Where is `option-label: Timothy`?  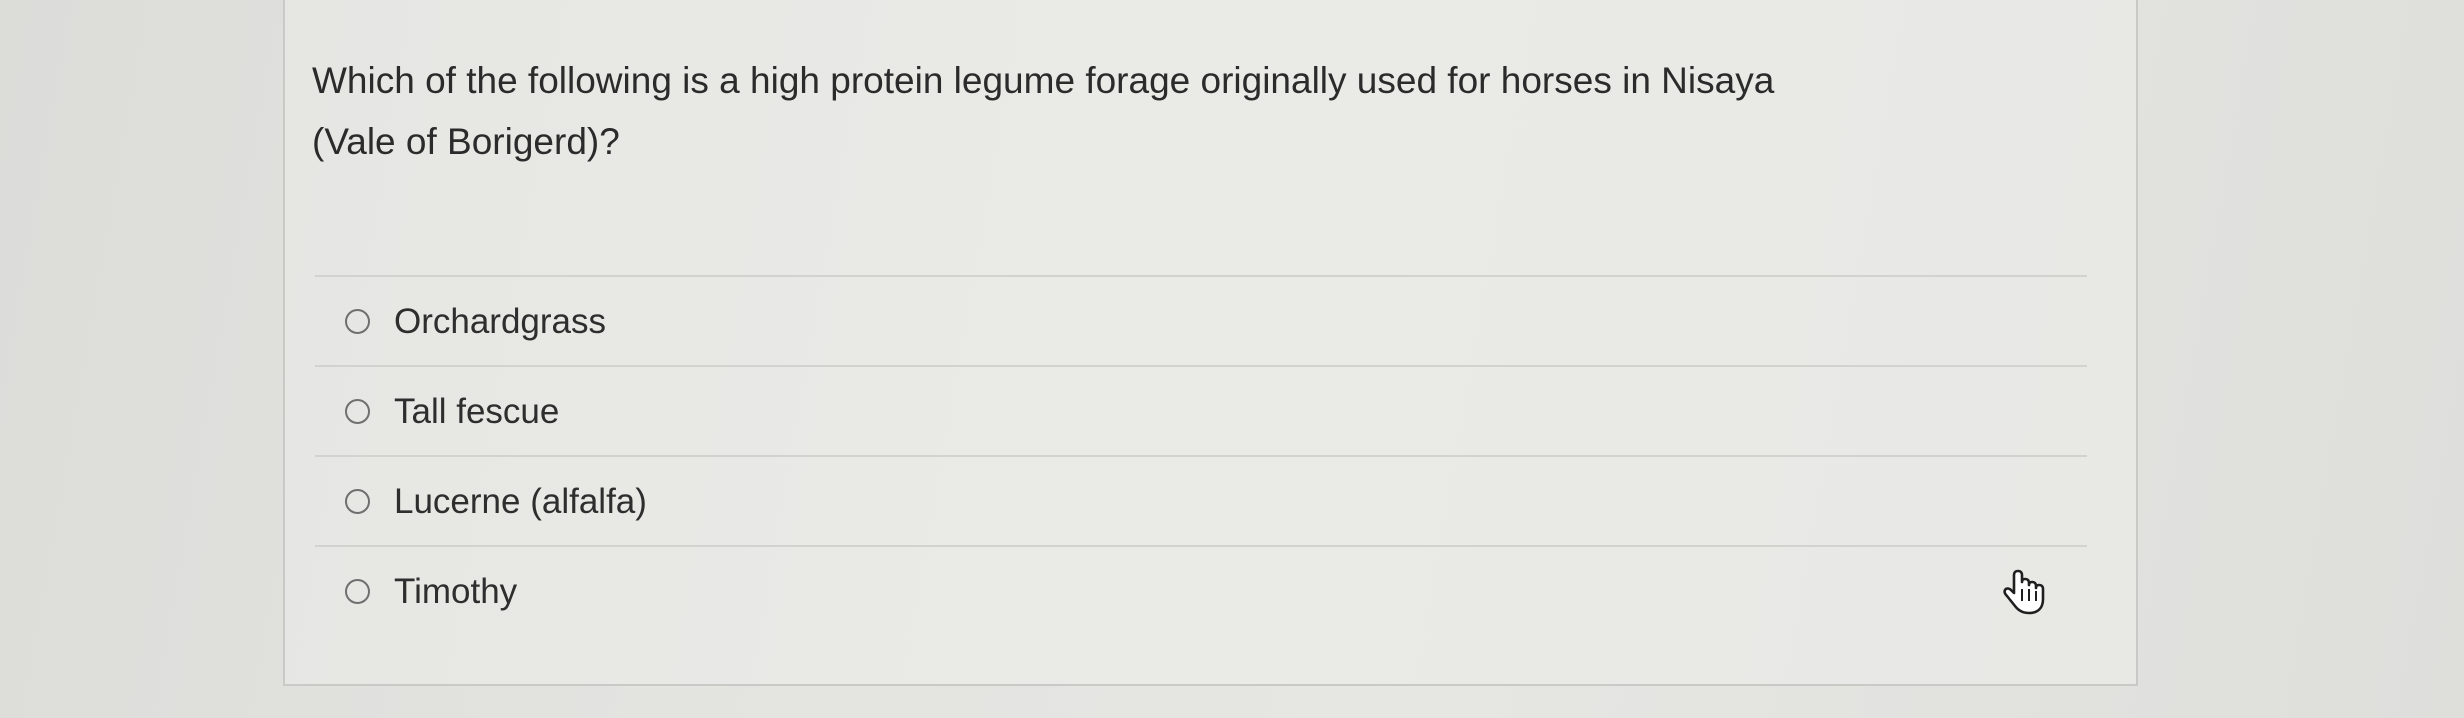 option-label: Timothy is located at coordinates (456, 591).